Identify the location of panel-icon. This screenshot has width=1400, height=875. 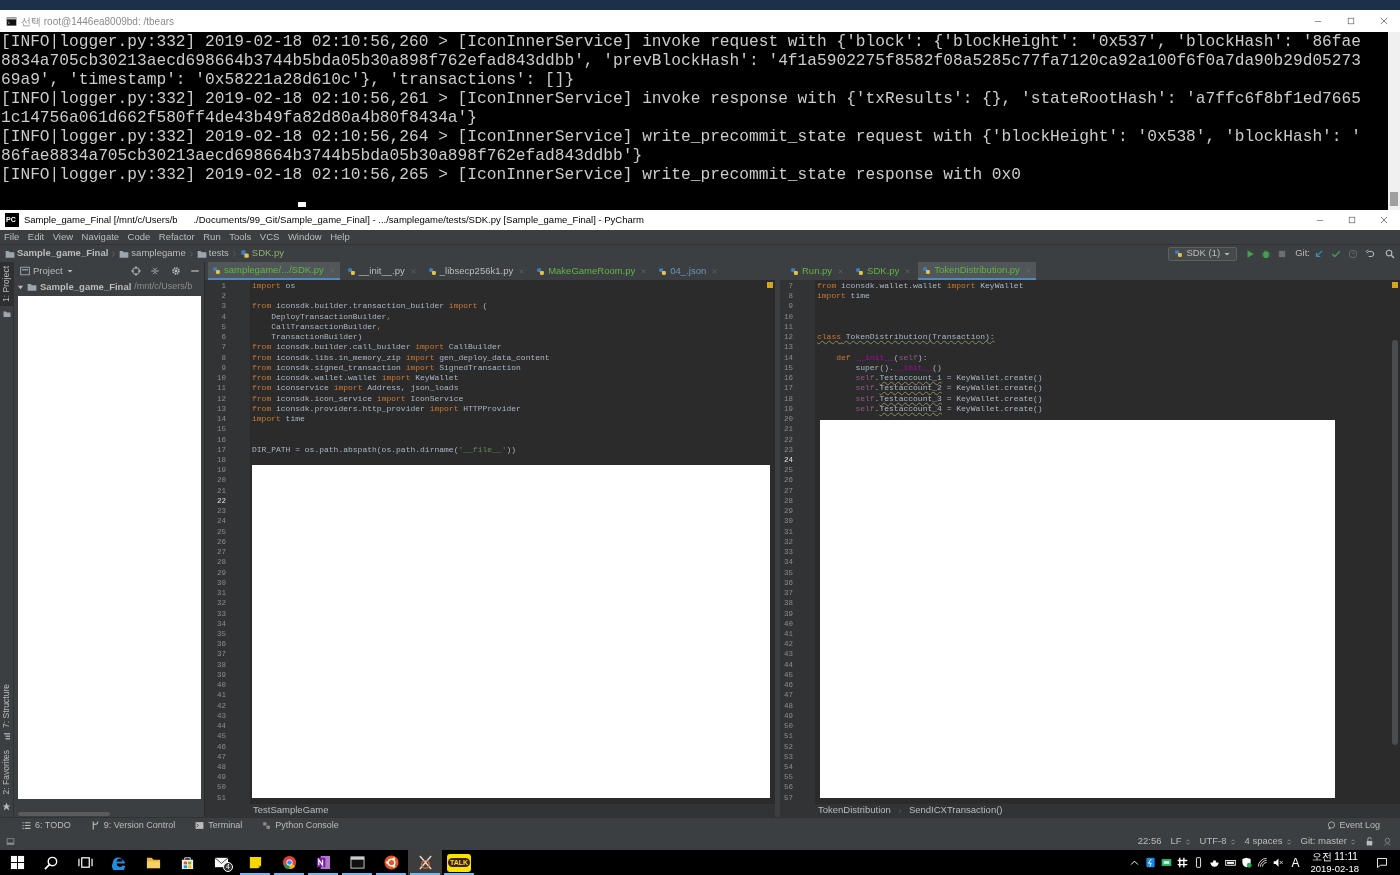
(10, 841).